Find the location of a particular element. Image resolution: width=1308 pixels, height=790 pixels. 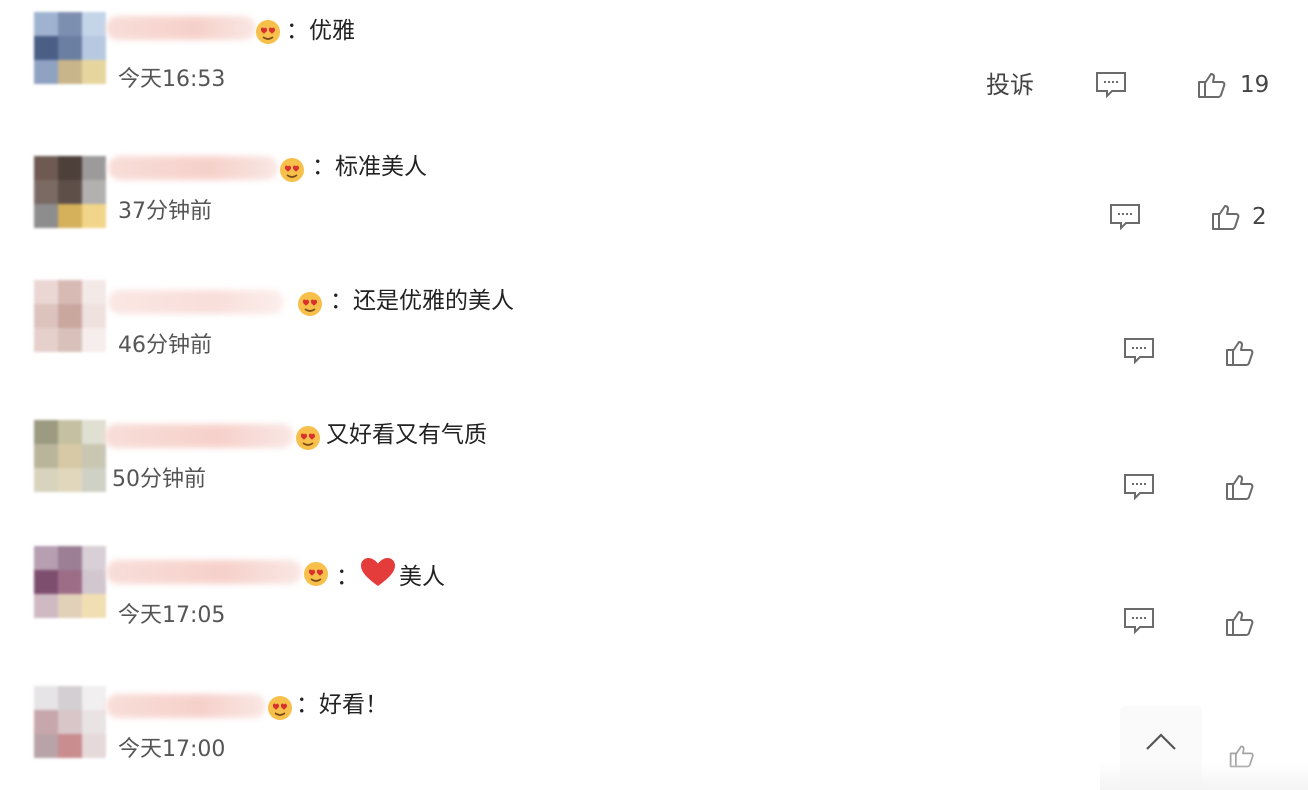

comment-text: 又好看又有气质 is located at coordinates (406, 435).